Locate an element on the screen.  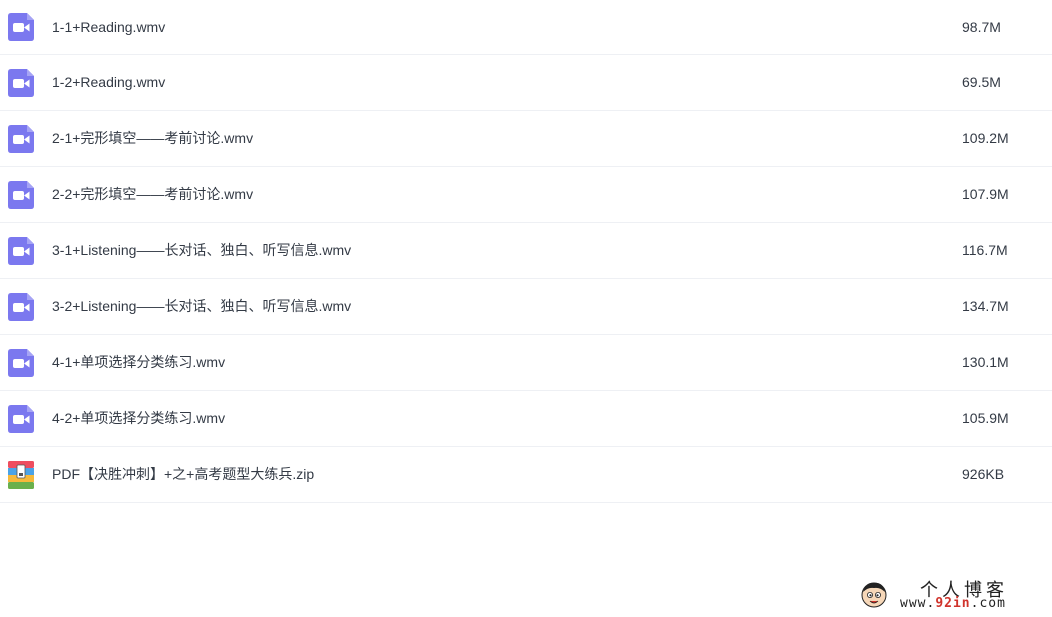
file-row-0: 1-1+Reading.wmv 98.7M is located at coordinates (526, 27).